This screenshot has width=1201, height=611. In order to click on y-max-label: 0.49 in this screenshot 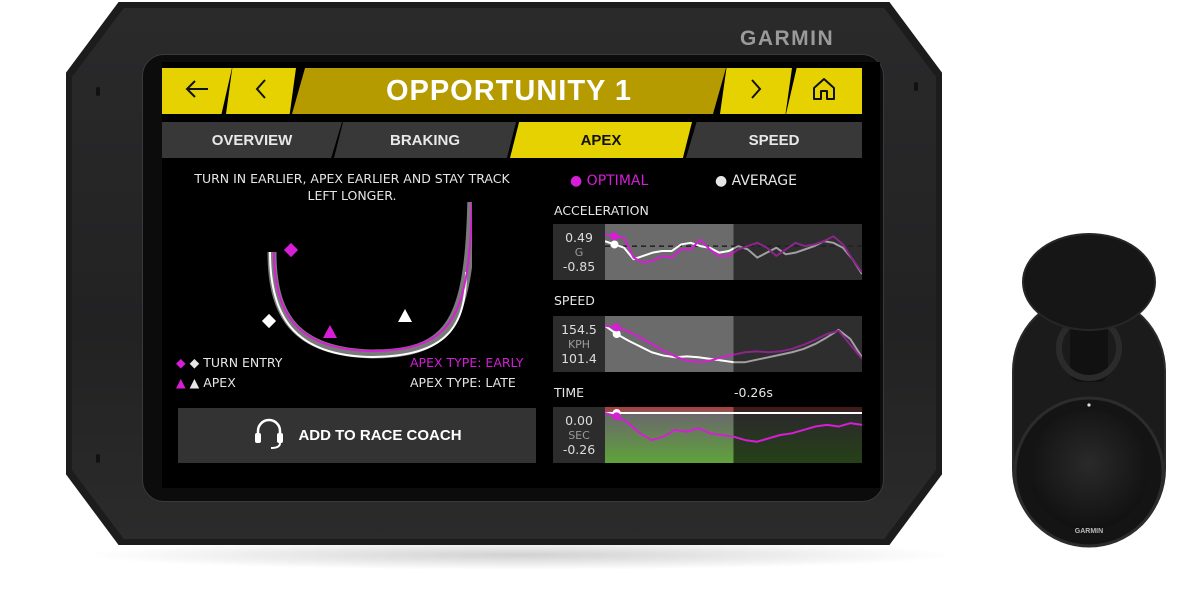, I will do `click(579, 237)`.